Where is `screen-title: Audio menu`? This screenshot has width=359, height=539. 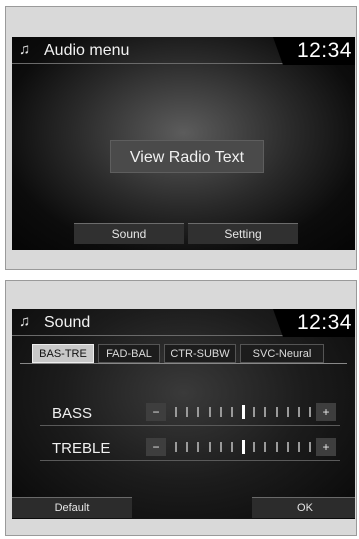
screen-title: Audio menu is located at coordinates (87, 50).